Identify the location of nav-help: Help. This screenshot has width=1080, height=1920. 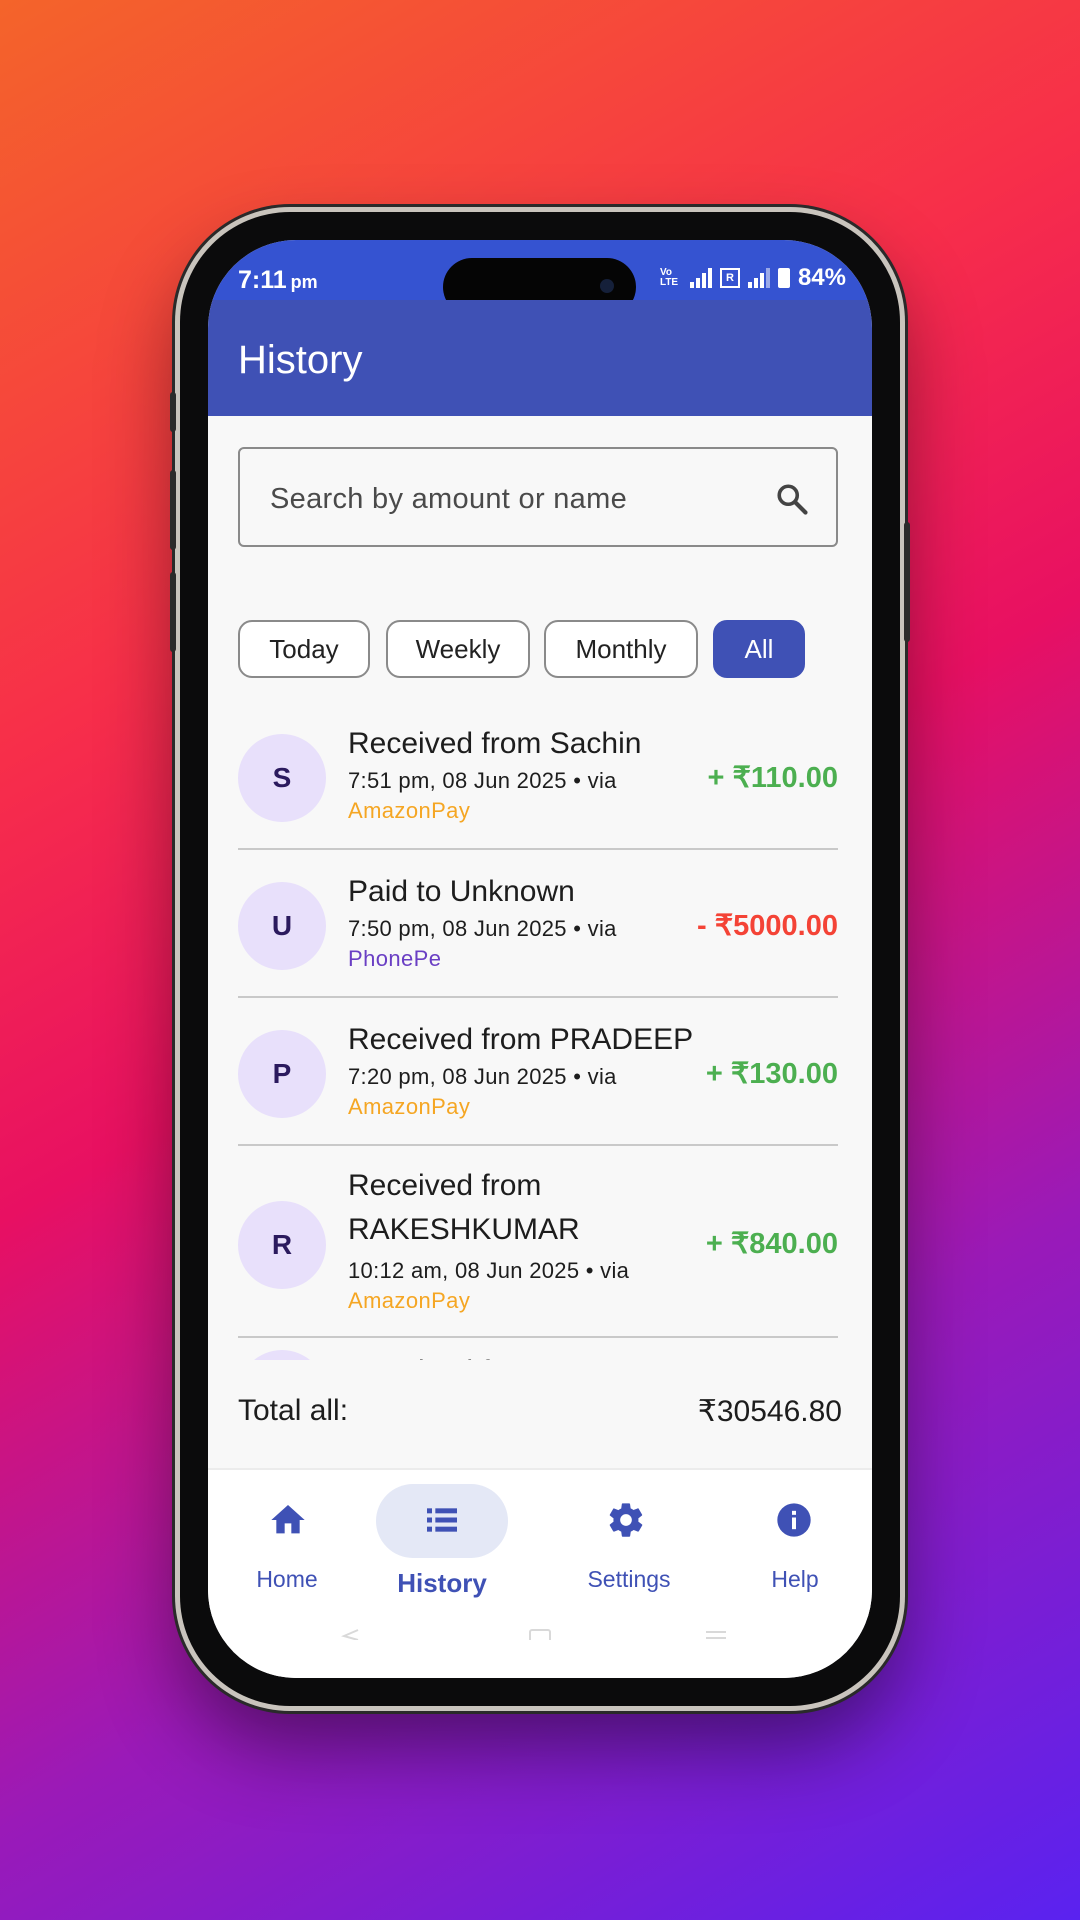
(795, 1535).